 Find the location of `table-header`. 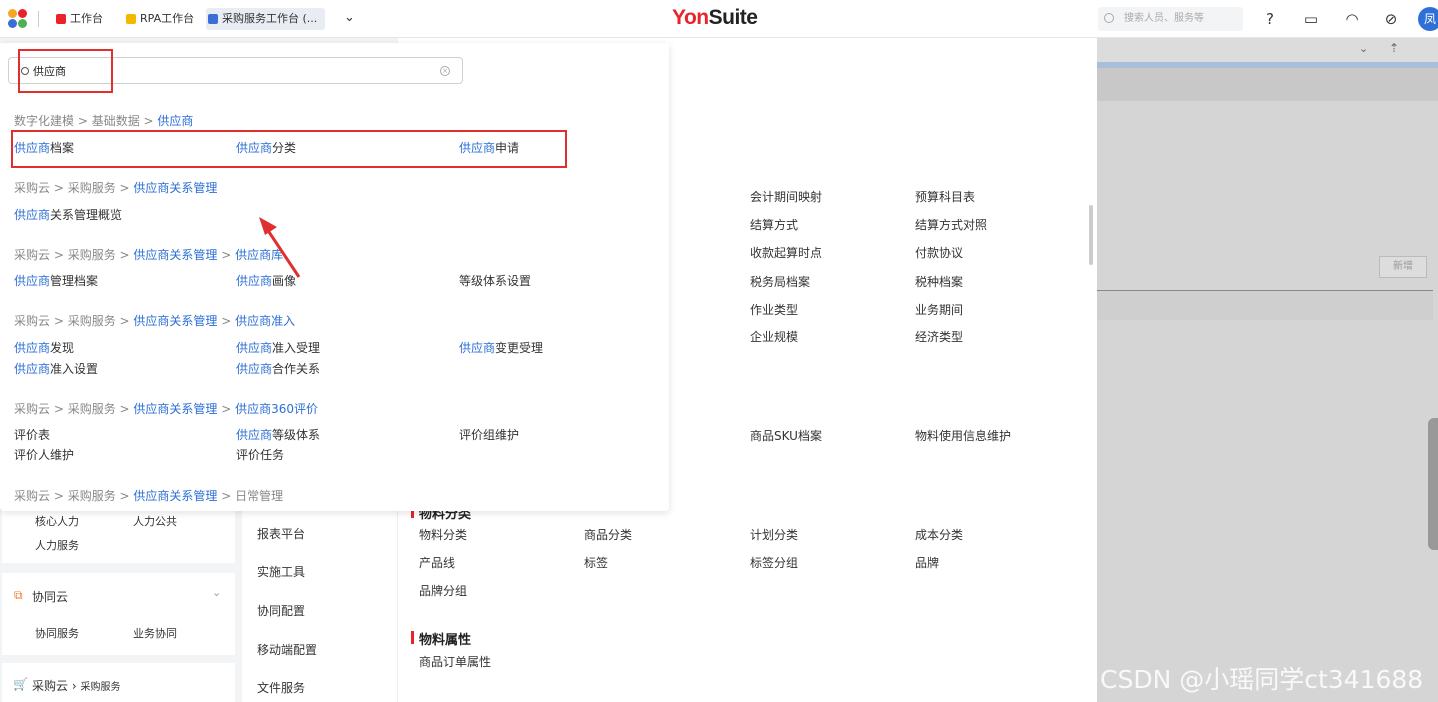

table-header is located at coordinates (1265, 305).